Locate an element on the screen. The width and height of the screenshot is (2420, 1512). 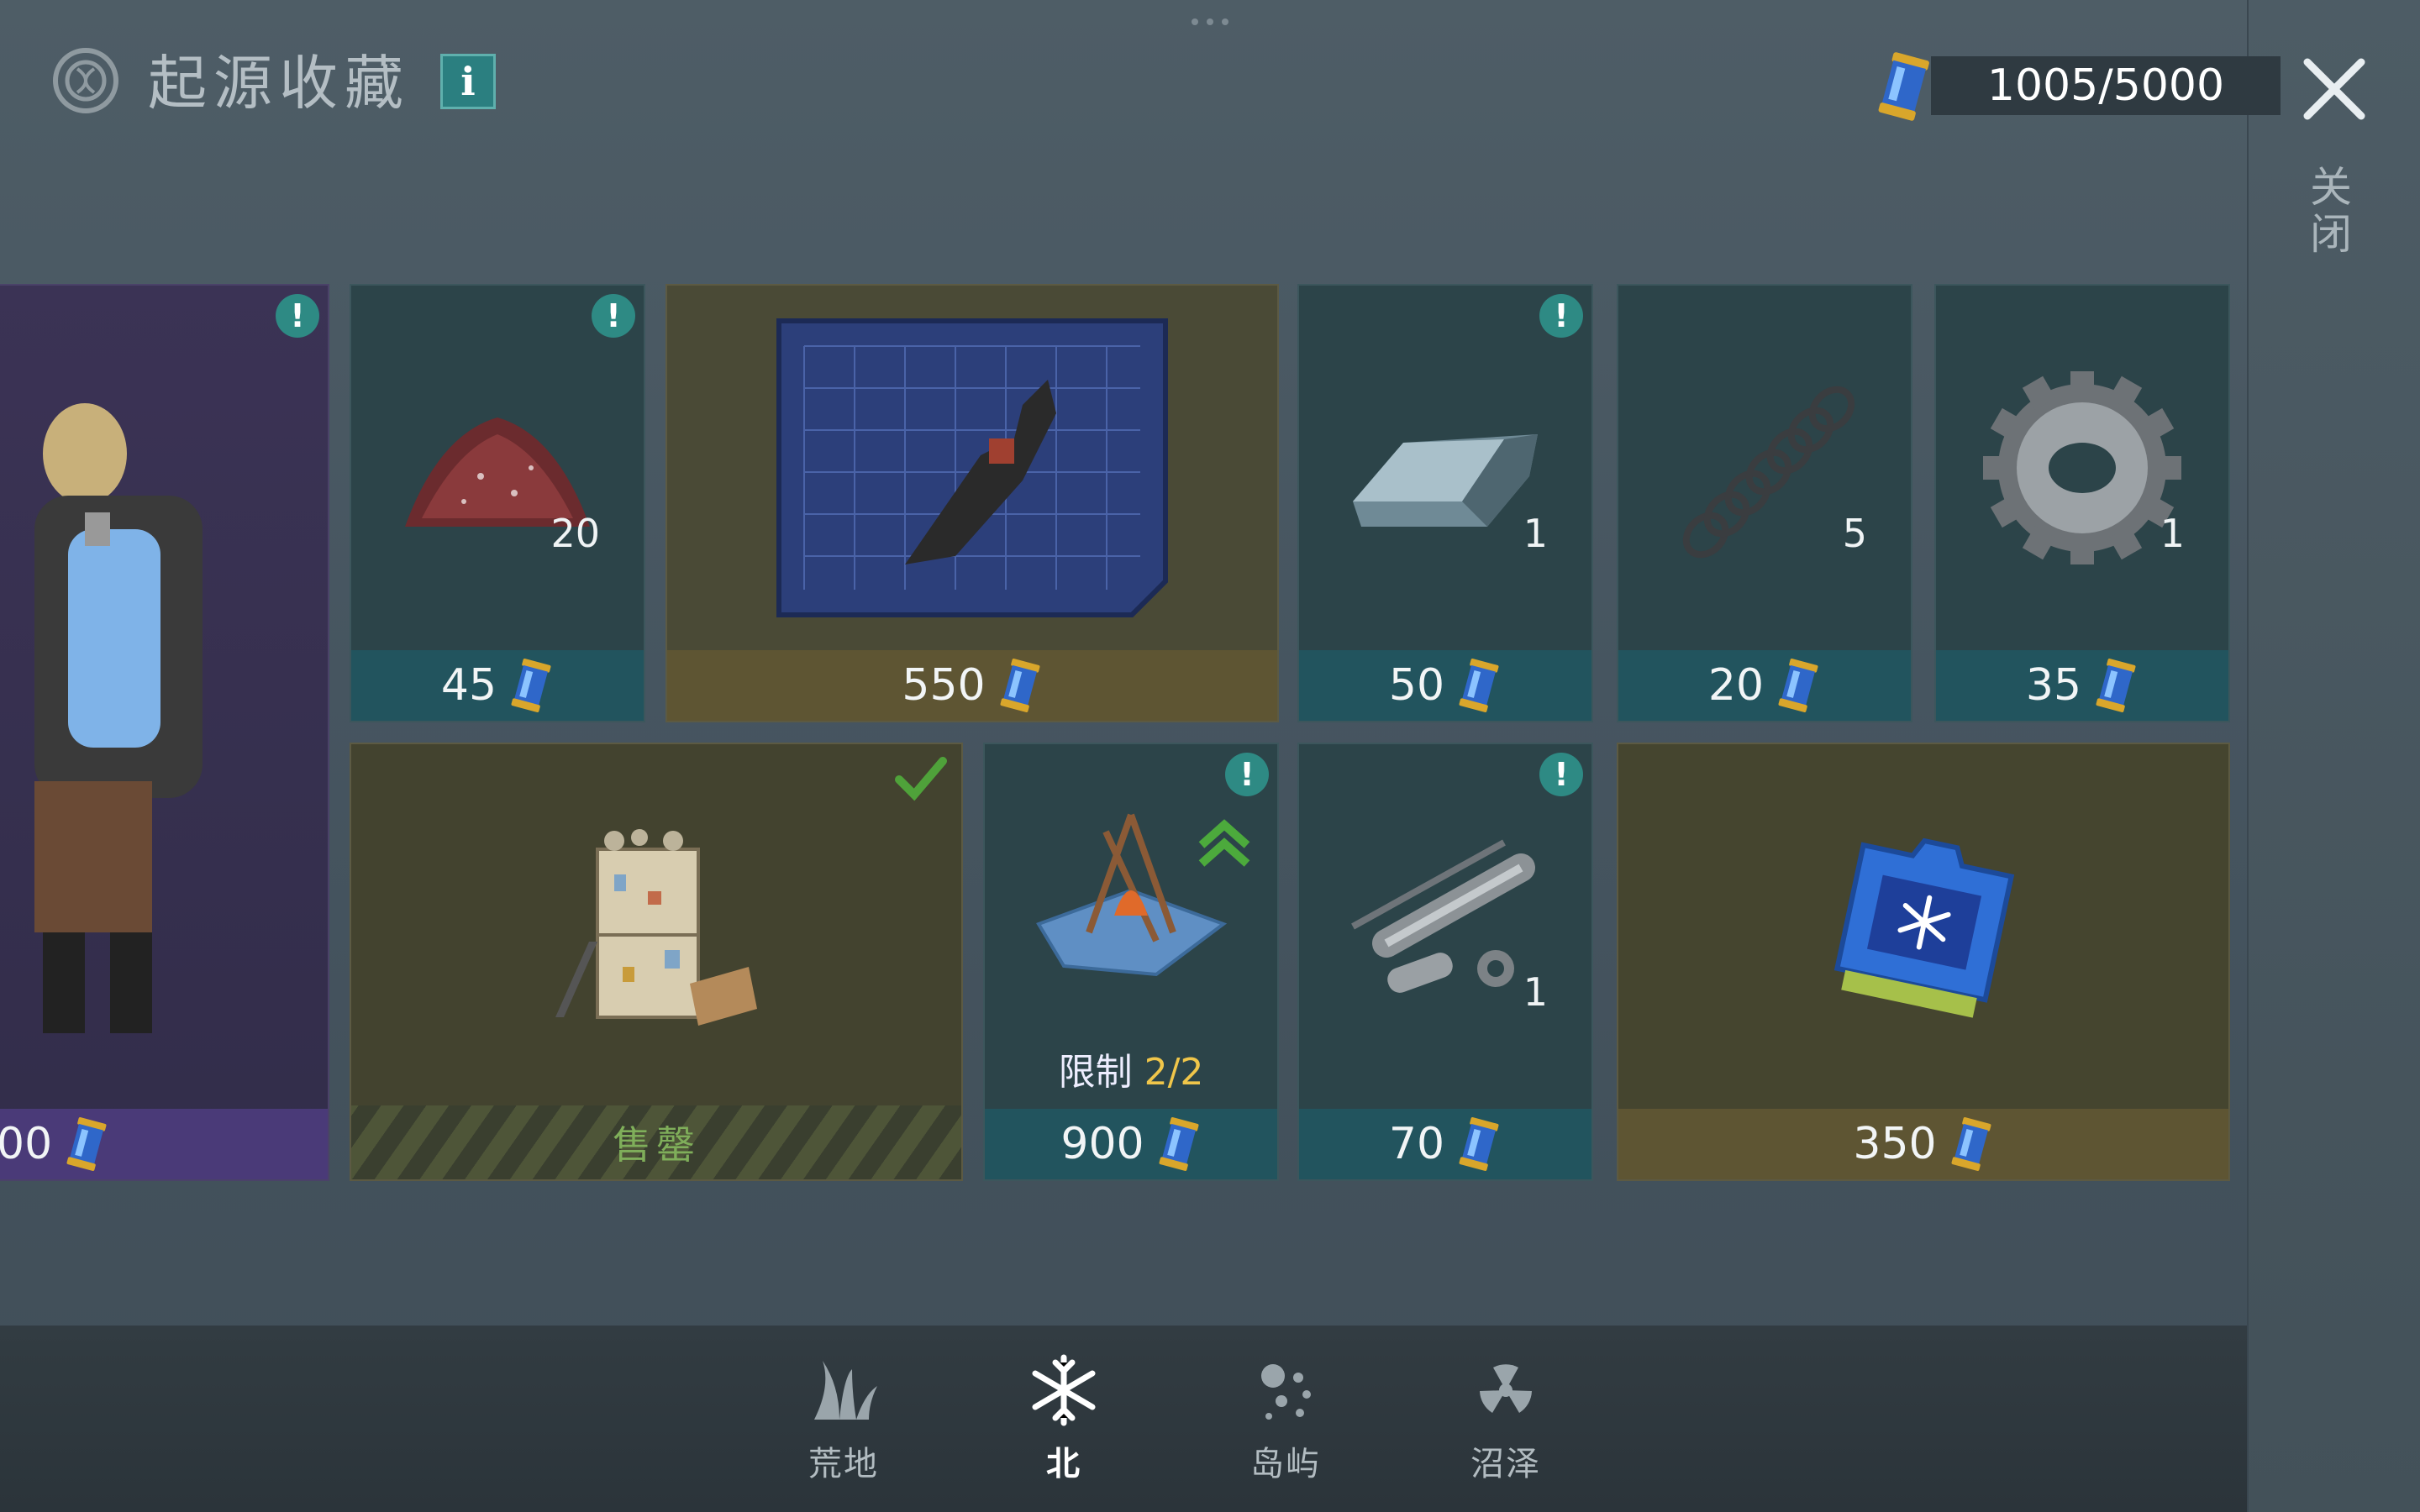
price-row: 350 is located at coordinates (1923, 1144).